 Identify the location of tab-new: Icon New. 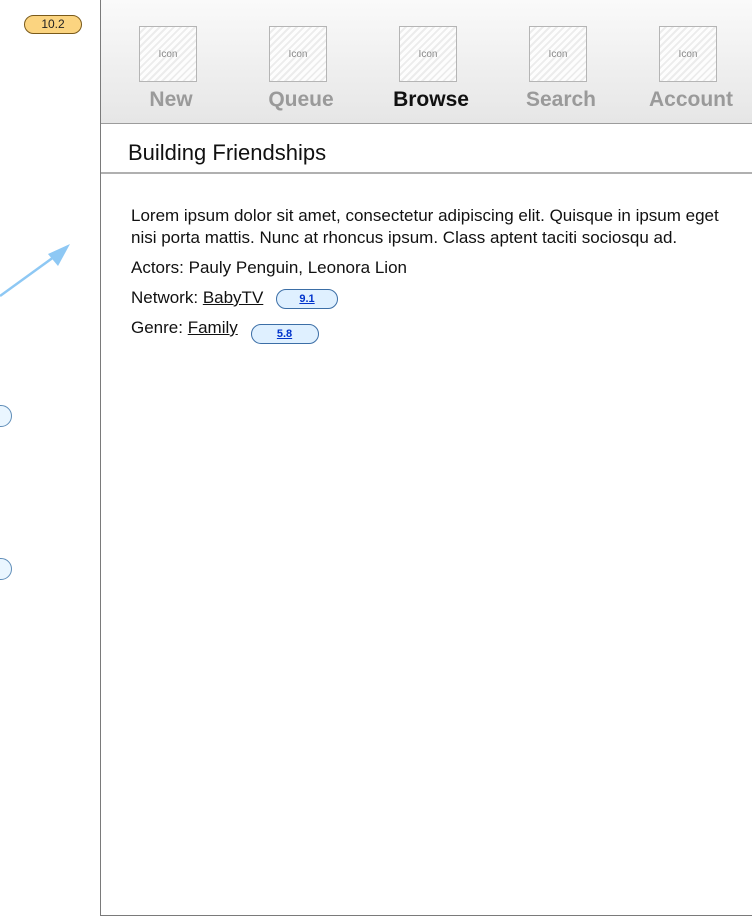
(171, 62).